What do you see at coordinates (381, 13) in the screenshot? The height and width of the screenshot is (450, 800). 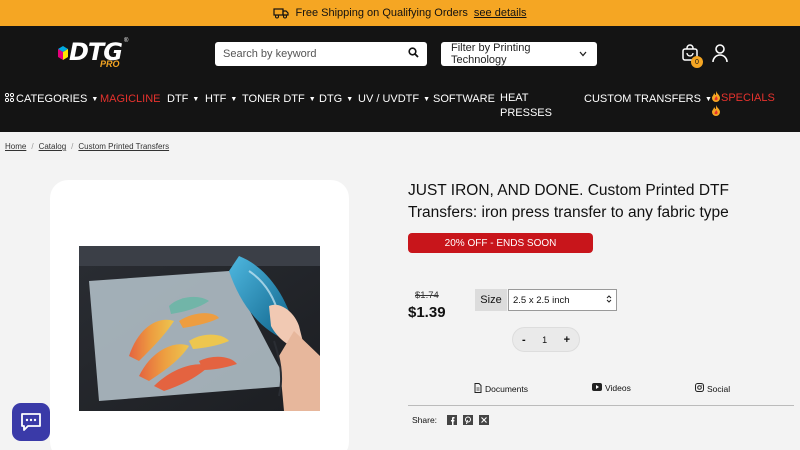 I see `announcement-text: Free Shipping on Qualifying Orders` at bounding box center [381, 13].